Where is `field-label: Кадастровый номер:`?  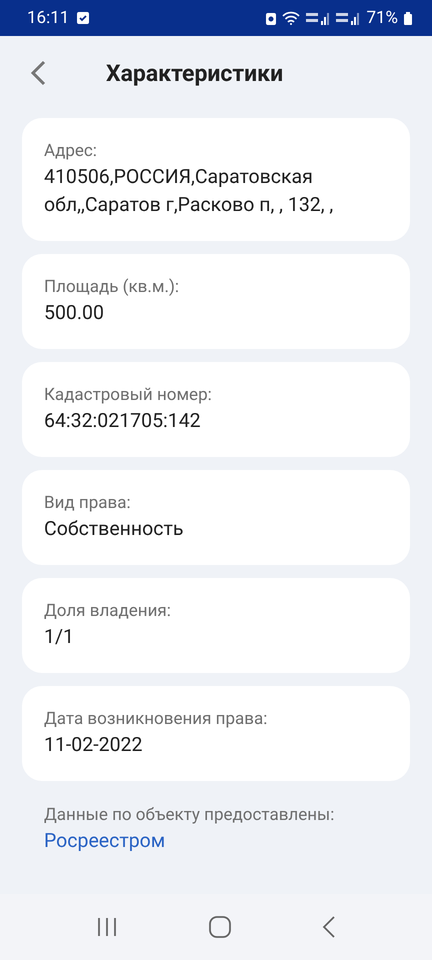
field-label: Кадастровый номер: is located at coordinates (128, 395).